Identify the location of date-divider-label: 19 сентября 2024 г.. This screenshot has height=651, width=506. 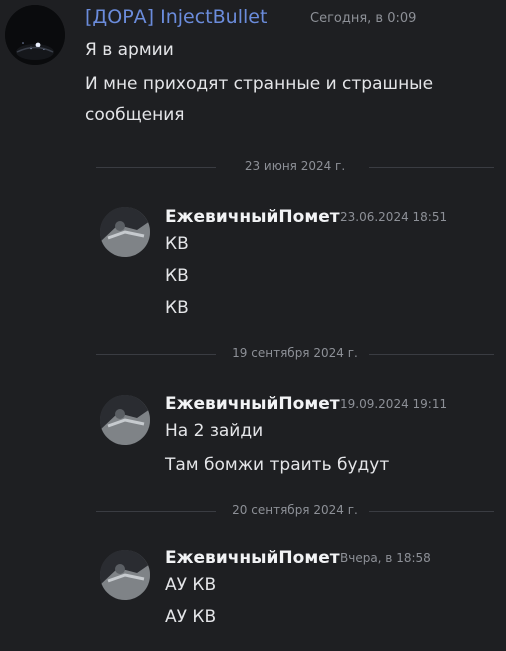
(295, 353).